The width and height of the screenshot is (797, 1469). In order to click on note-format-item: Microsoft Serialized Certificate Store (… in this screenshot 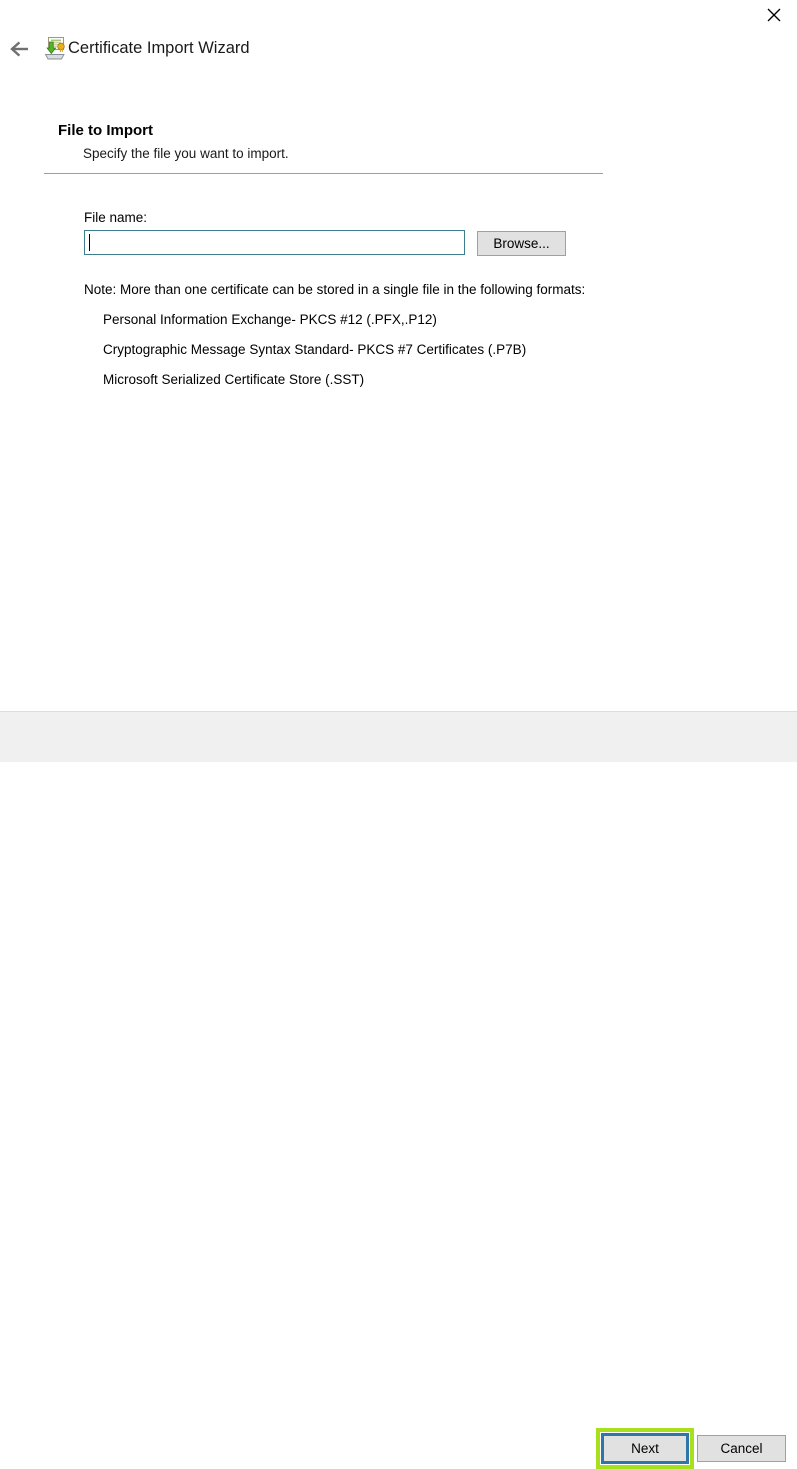, I will do `click(234, 379)`.